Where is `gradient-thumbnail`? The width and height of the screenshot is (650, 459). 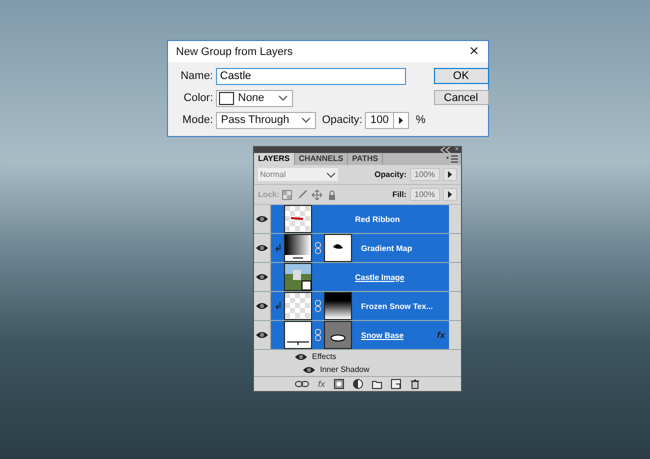
gradient-thumbnail is located at coordinates (298, 248).